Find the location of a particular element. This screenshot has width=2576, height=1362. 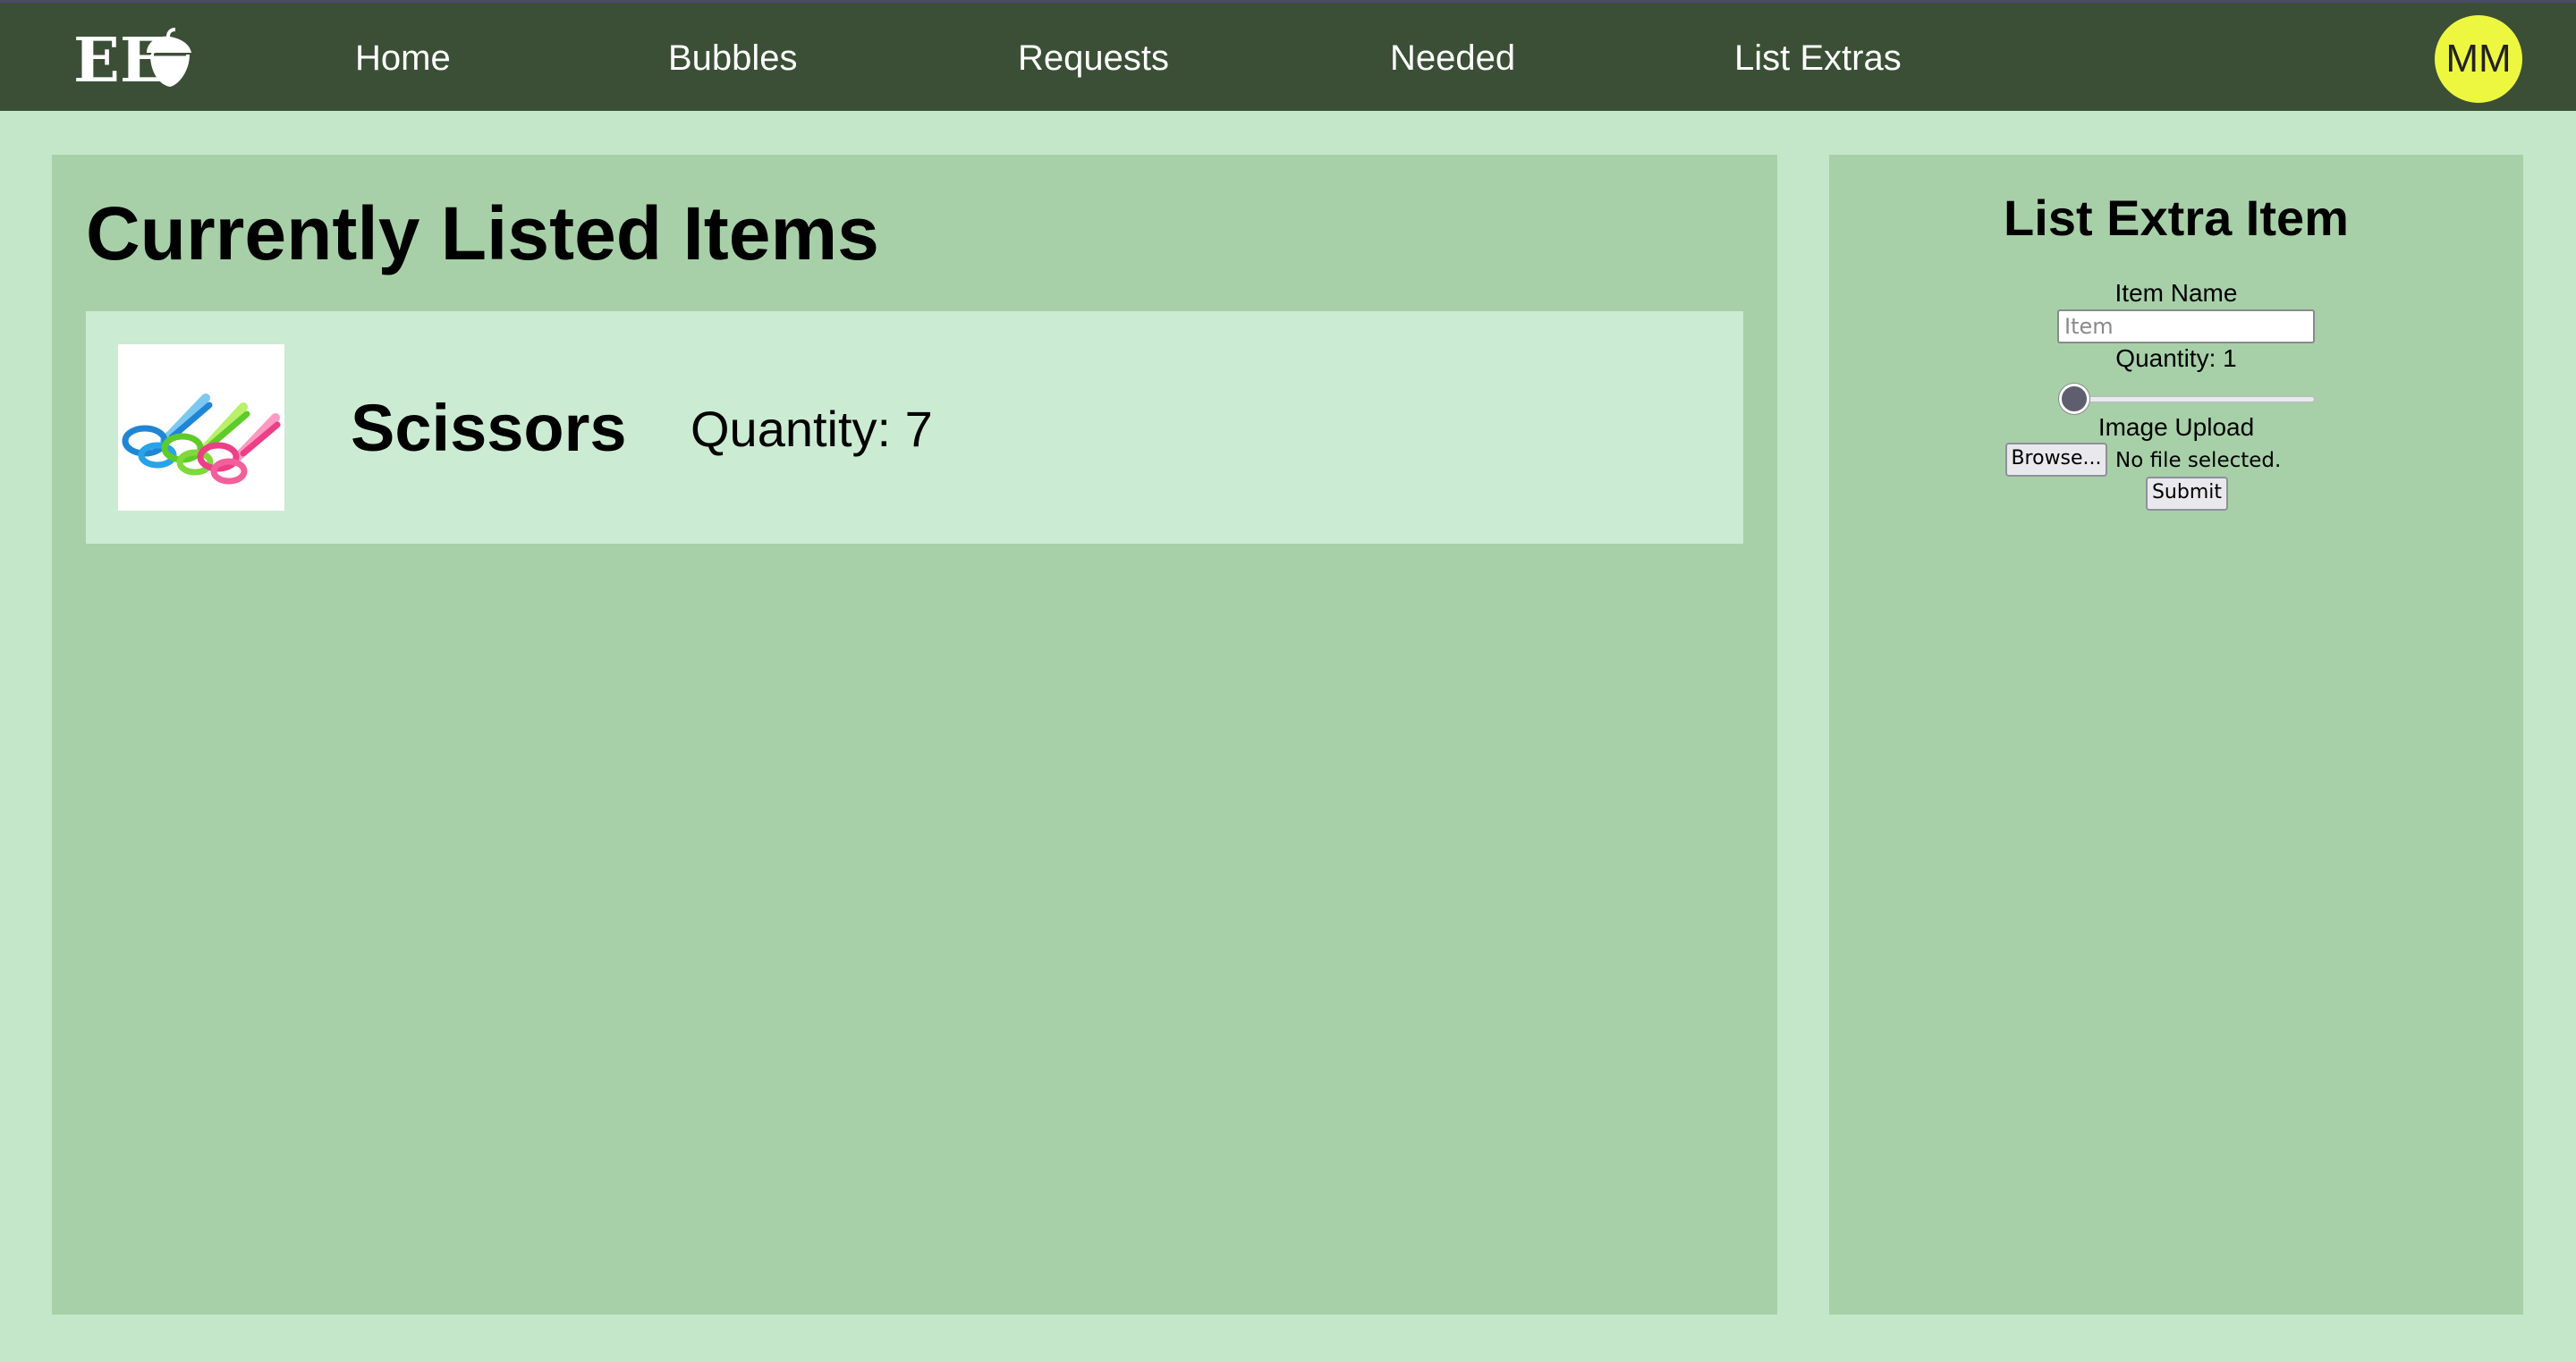

quantity-label: Quantity: 1 is located at coordinates (2176, 358).